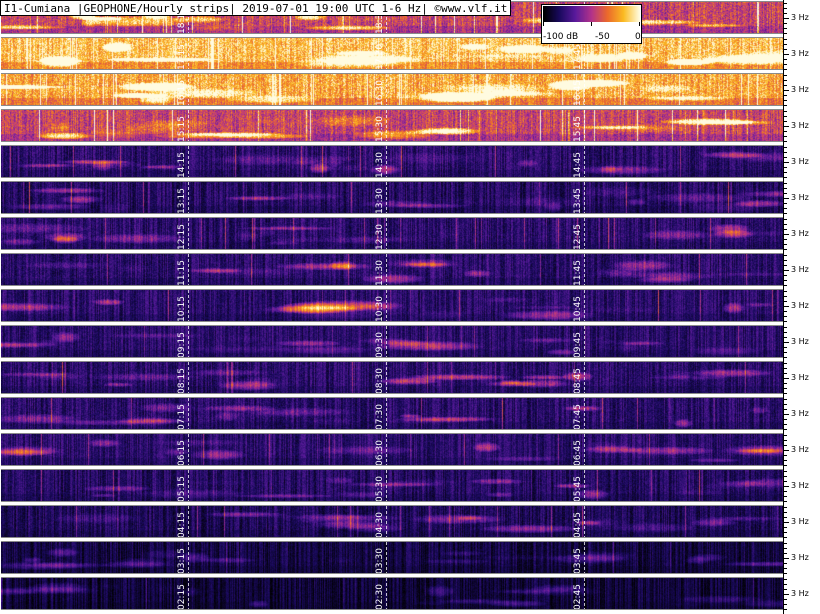 The height and width of the screenshot is (614, 820). I want to click on strip-hour-17: 17:15 17:30 17:45, so click(392, 53).